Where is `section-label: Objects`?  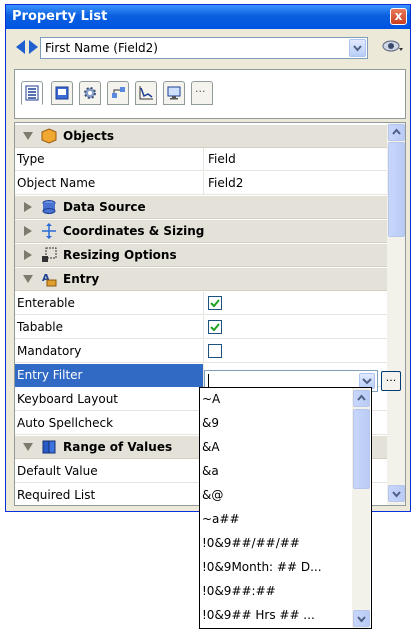 section-label: Objects is located at coordinates (89, 136).